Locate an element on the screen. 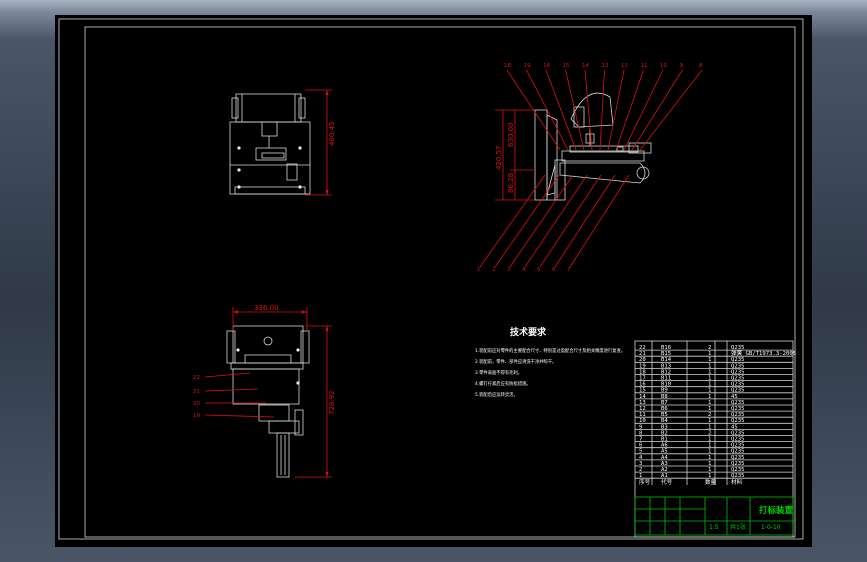 This screenshot has width=867, height=562. bom-header-cell: 数量 is located at coordinates (711, 482).